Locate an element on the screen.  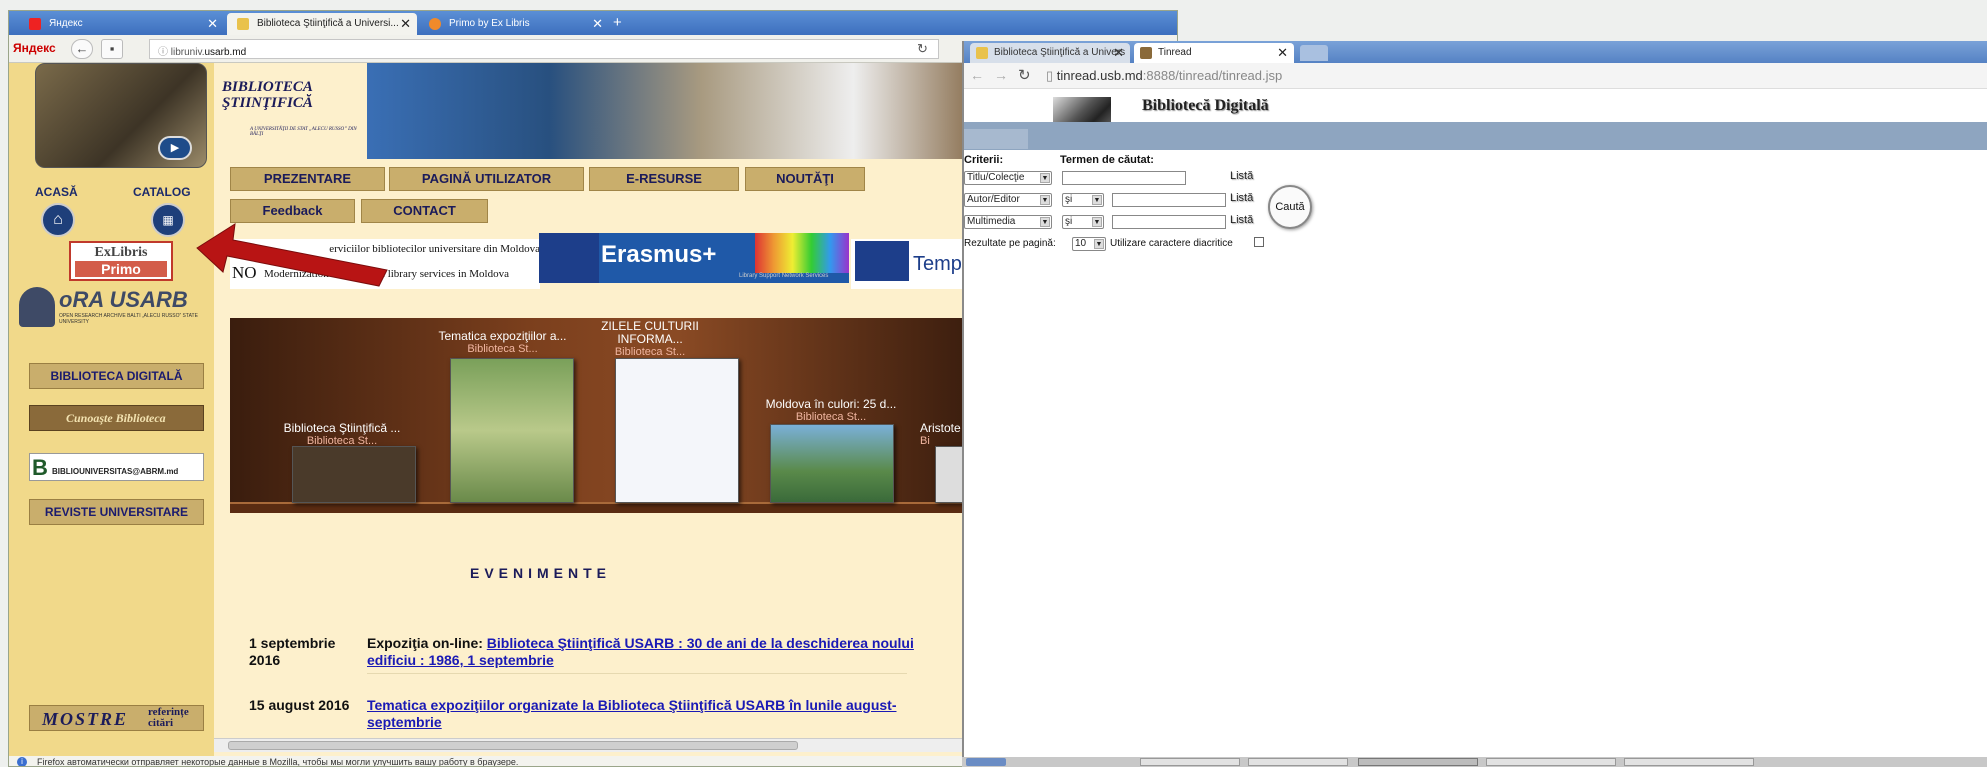
tab-yandex: Яндекс ✕ is located at coordinates (121, 24).